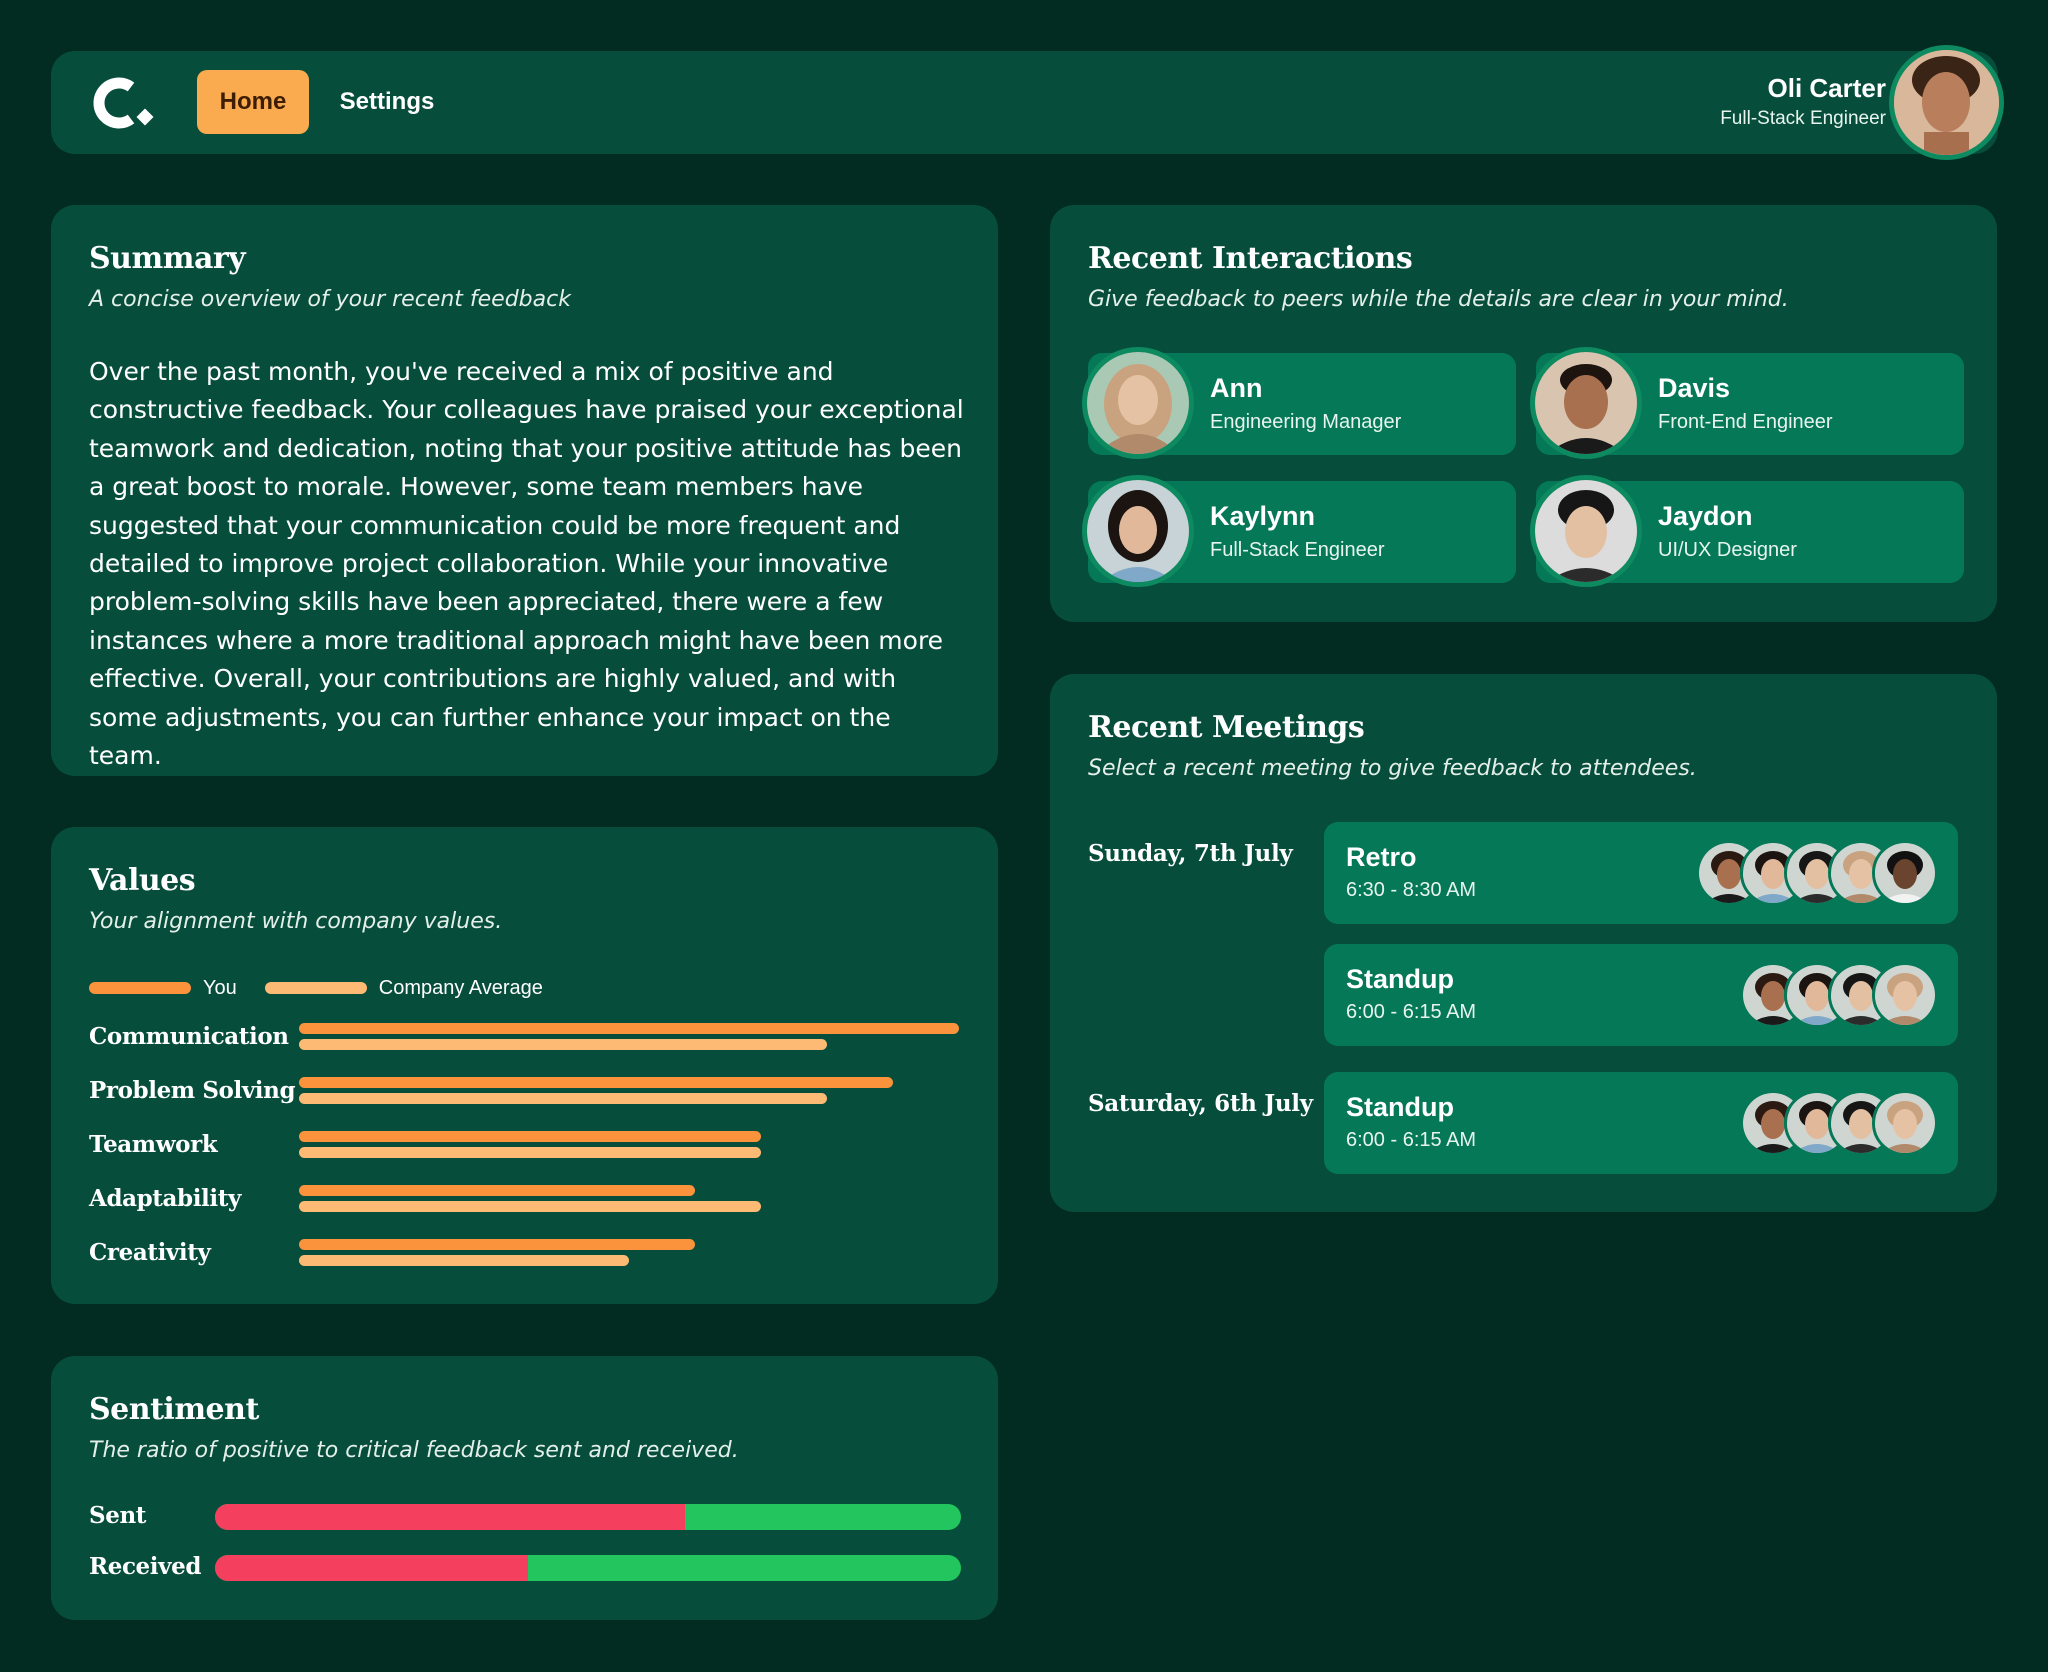 Image resolution: width=2048 pixels, height=1672 pixels. What do you see at coordinates (450, 1517) in the screenshot?
I see `sentiment-sent-critical` at bounding box center [450, 1517].